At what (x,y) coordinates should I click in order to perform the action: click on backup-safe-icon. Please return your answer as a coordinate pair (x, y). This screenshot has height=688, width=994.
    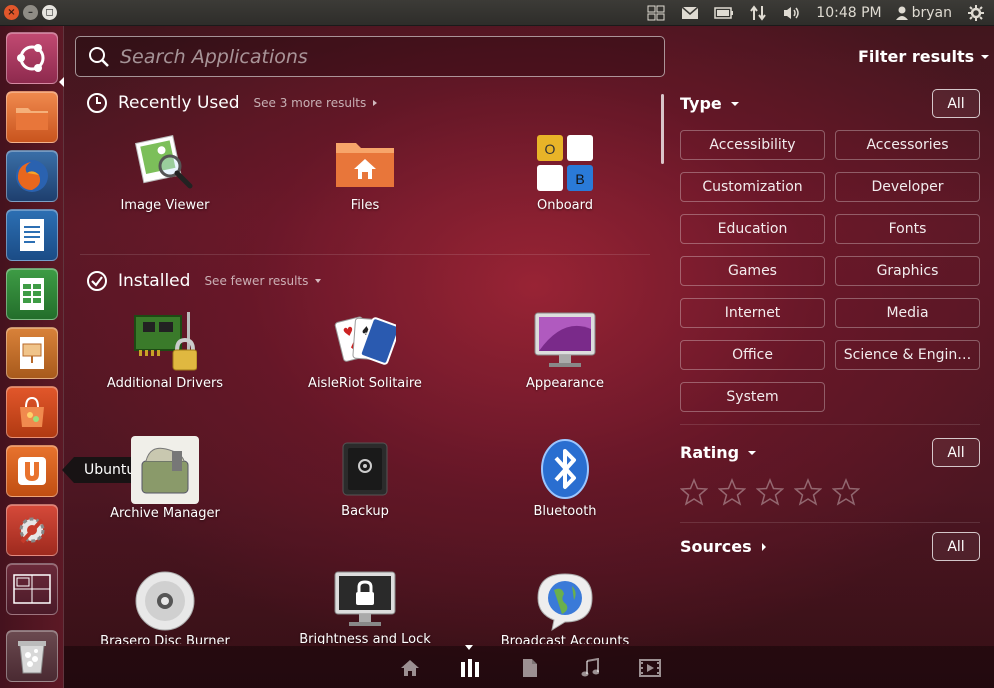
    Looking at the image, I should click on (365, 469).